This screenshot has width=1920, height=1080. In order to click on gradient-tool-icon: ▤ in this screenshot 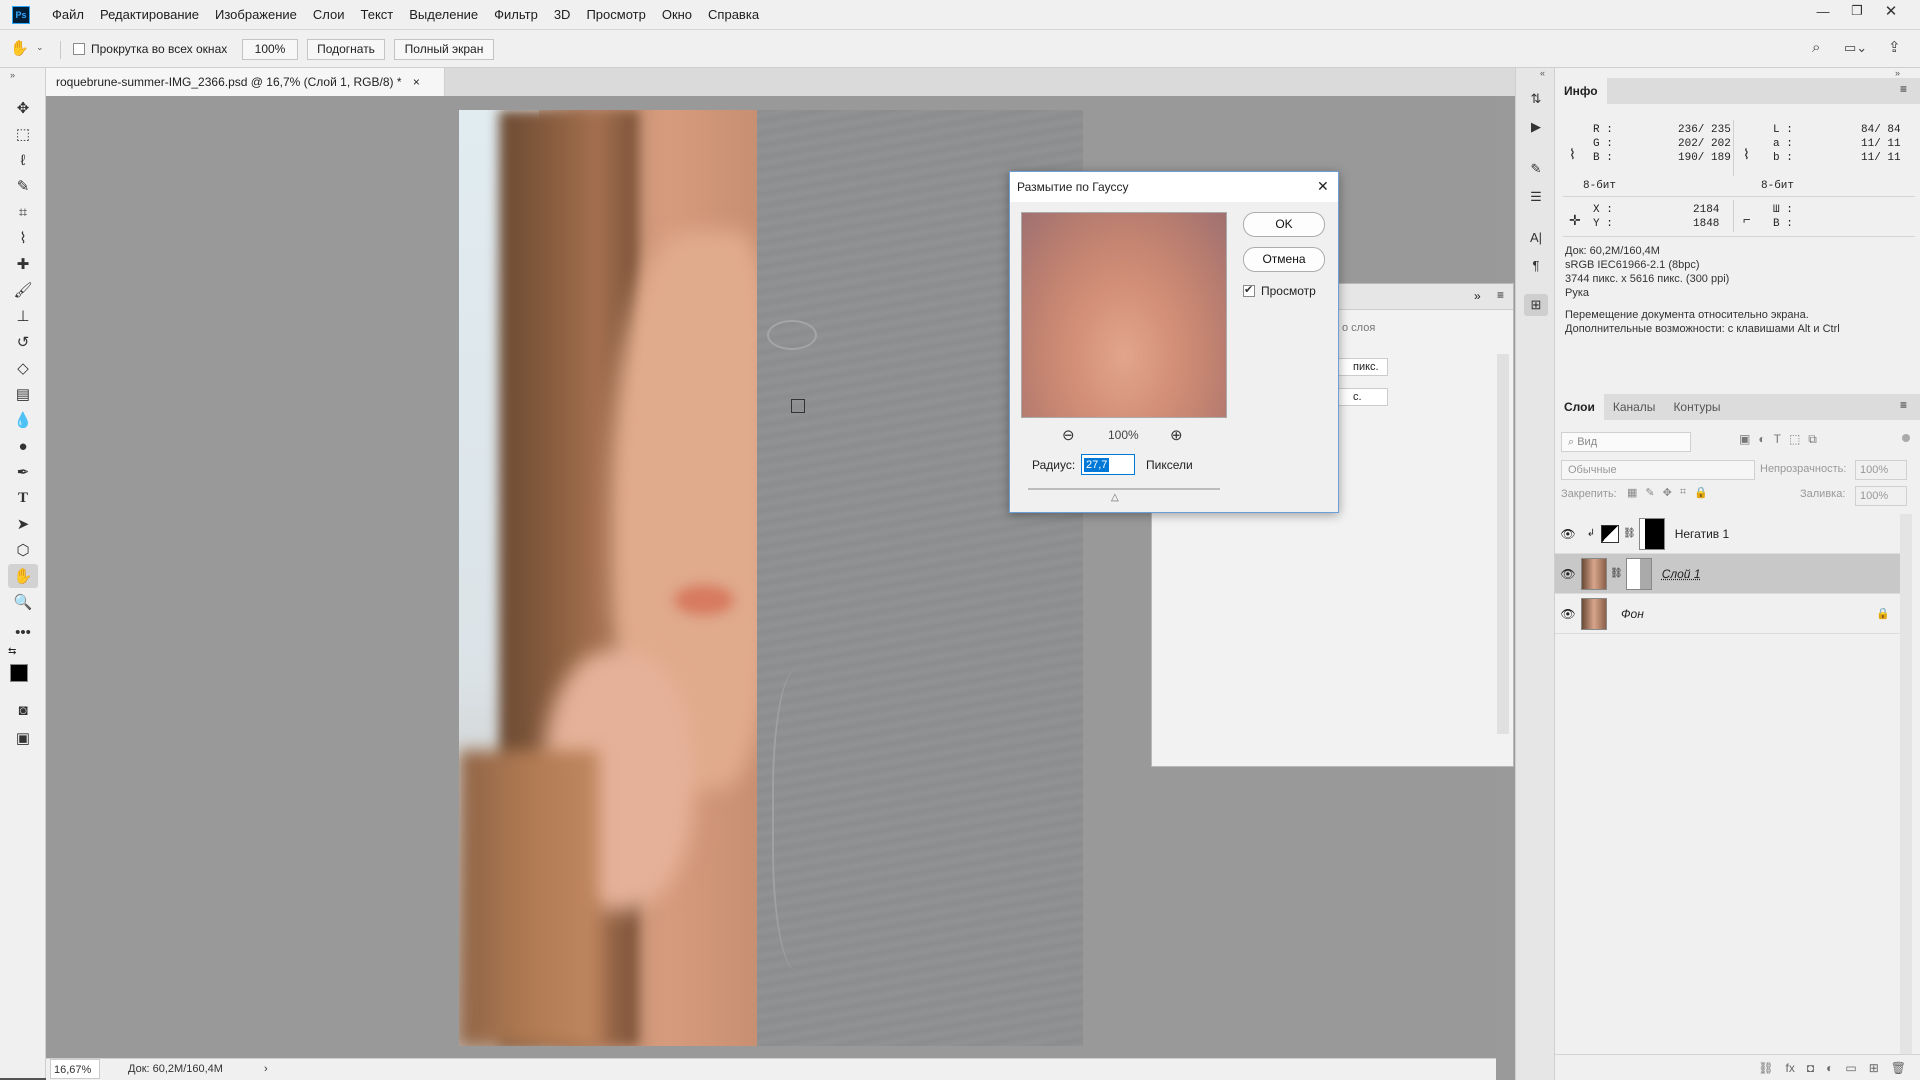, I will do `click(23, 394)`.